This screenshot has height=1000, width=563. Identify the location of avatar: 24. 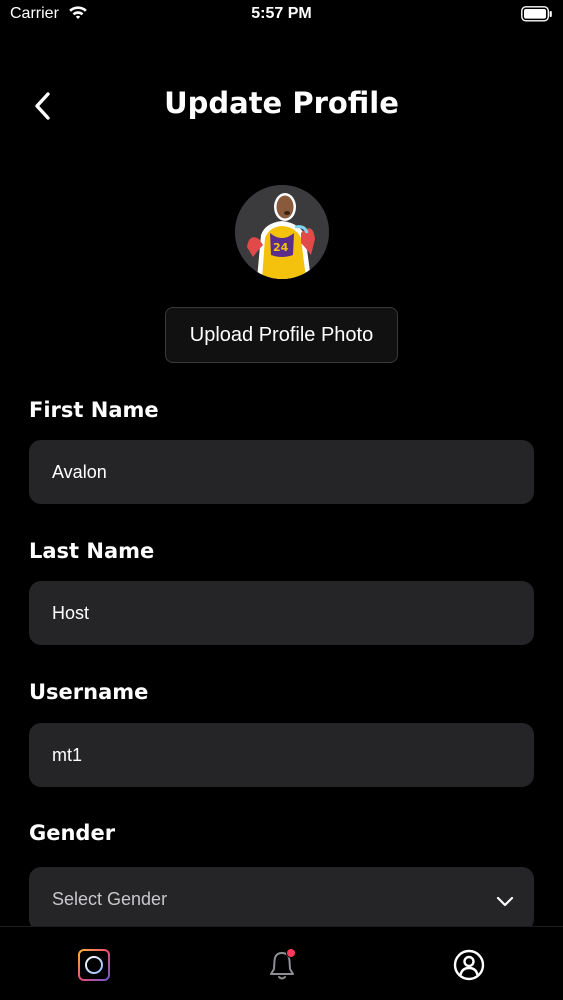
(282, 232).